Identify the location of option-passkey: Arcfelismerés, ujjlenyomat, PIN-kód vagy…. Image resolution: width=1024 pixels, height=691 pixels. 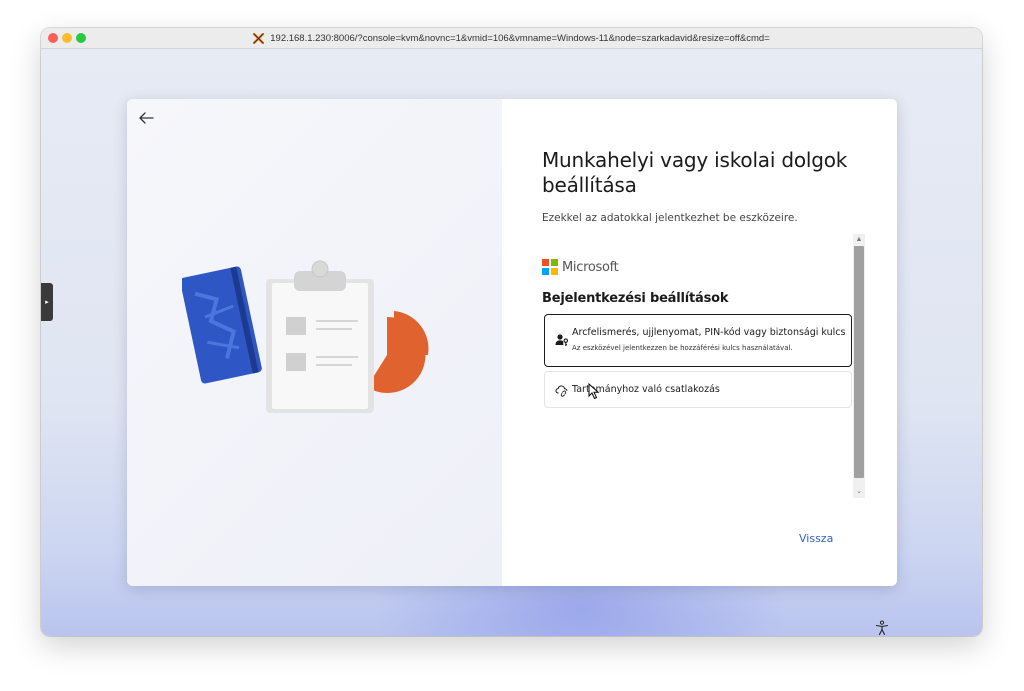
(698, 340).